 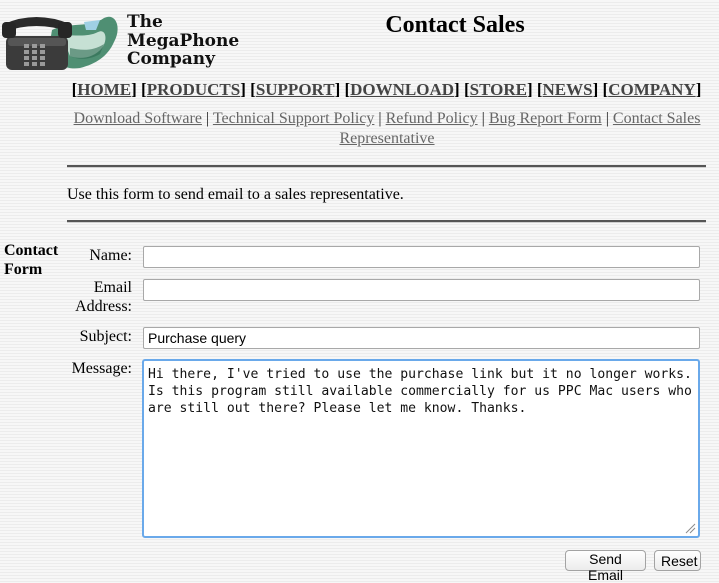 I want to click on nav-news: NEWS, so click(x=568, y=89).